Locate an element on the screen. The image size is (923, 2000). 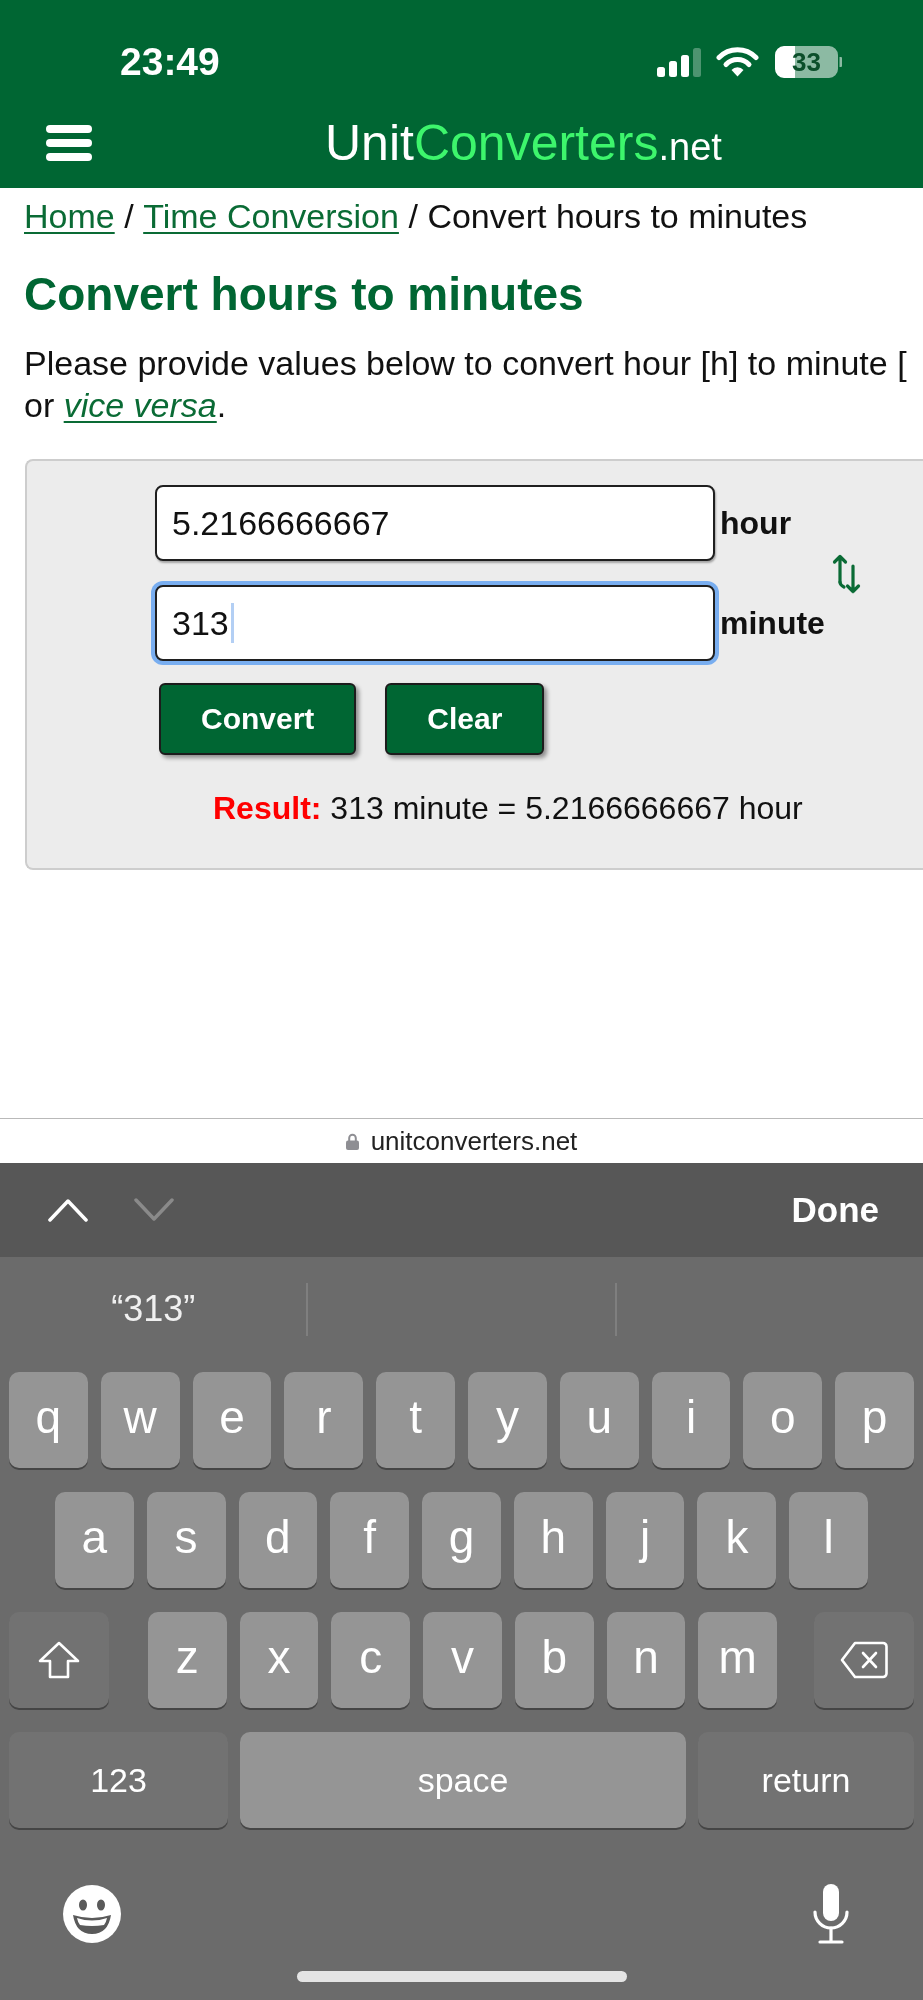
keyboard-key: v is located at coordinates (462, 1660).